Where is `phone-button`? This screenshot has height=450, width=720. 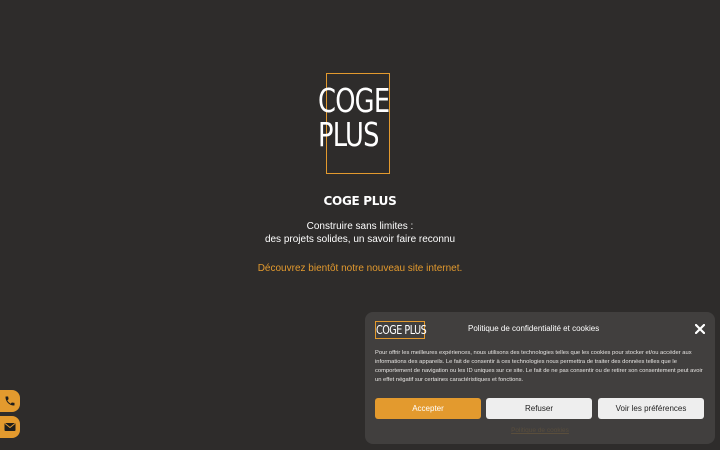 phone-button is located at coordinates (10, 401).